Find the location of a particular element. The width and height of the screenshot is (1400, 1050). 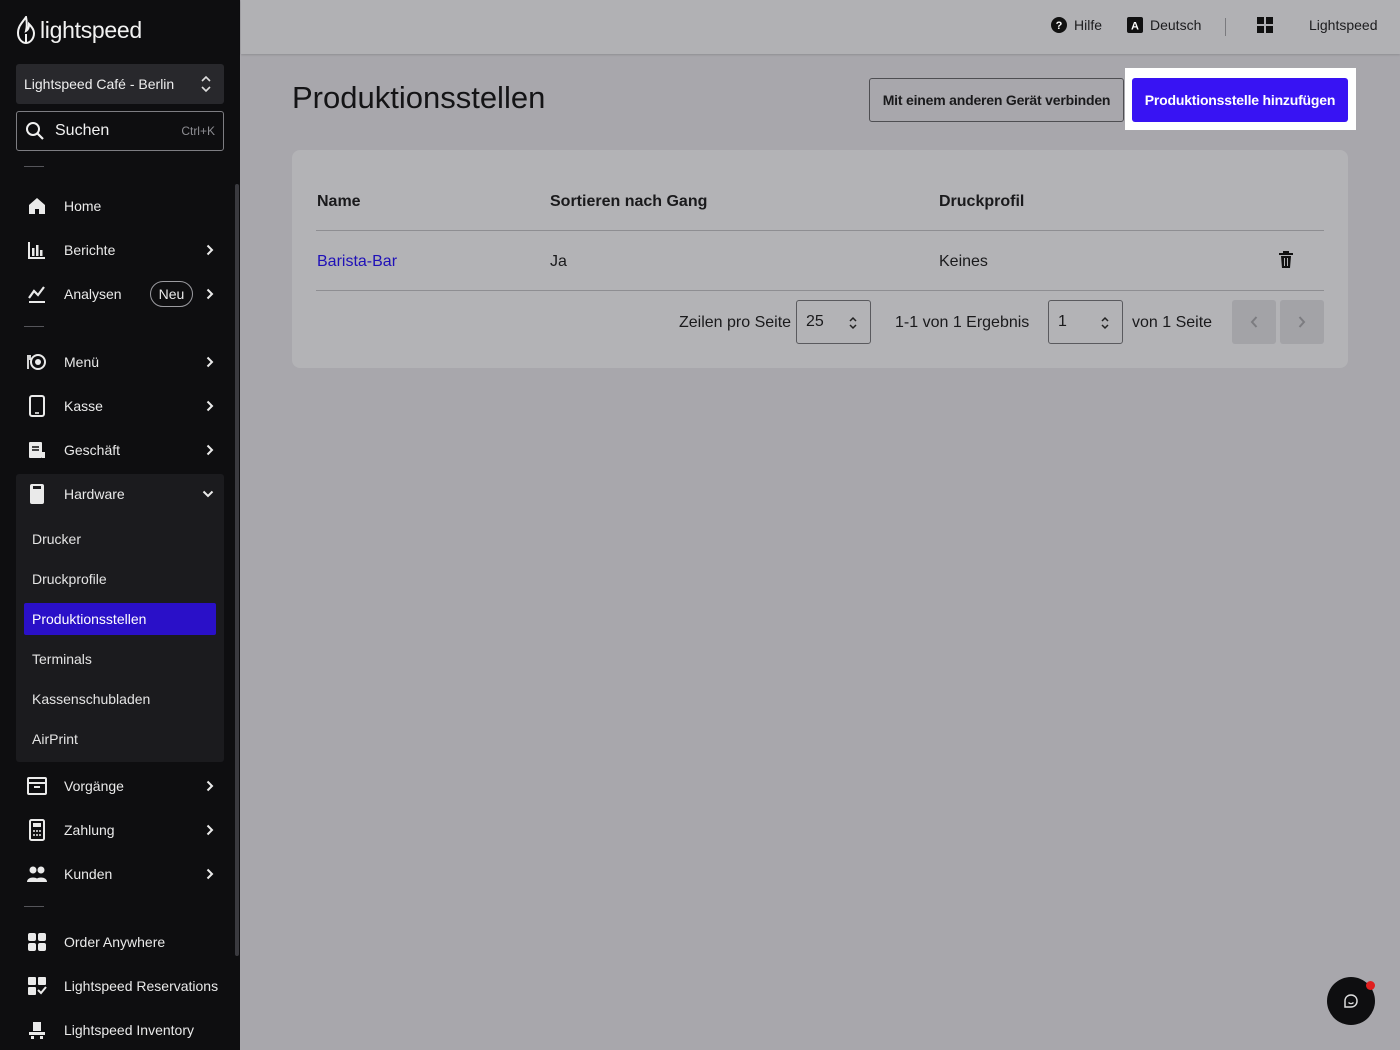

chevron-down-icon is located at coordinates (208, 494).